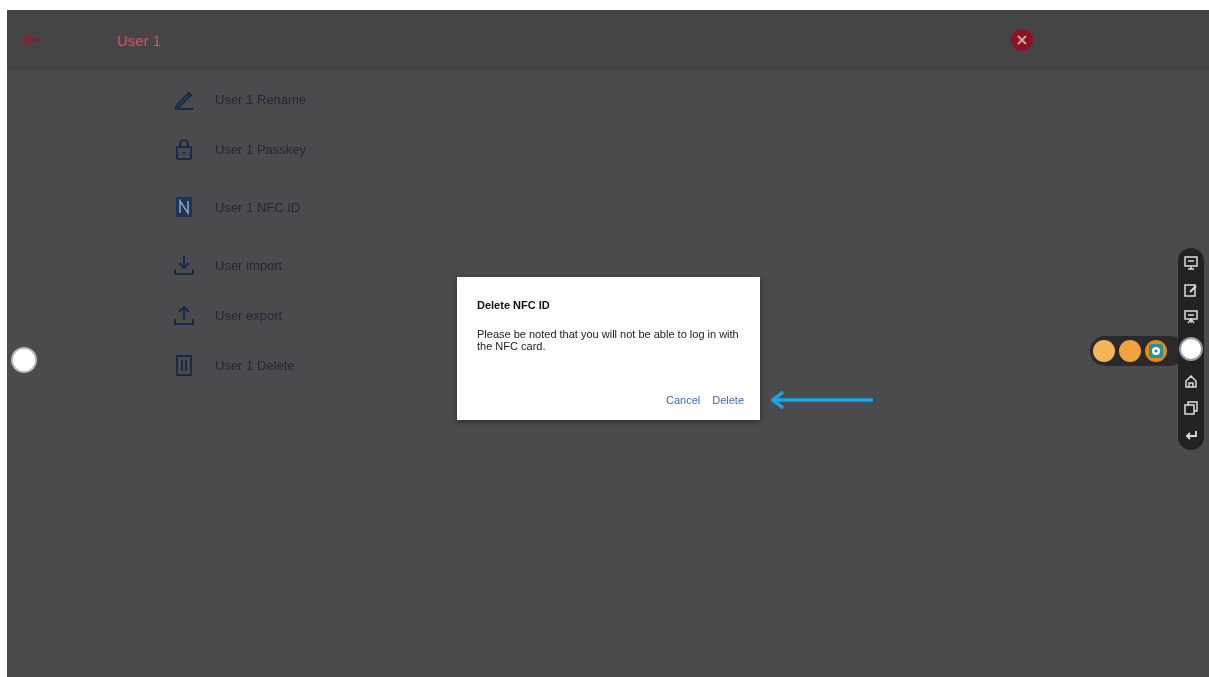  I want to click on presentation-icon, so click(1191, 317).